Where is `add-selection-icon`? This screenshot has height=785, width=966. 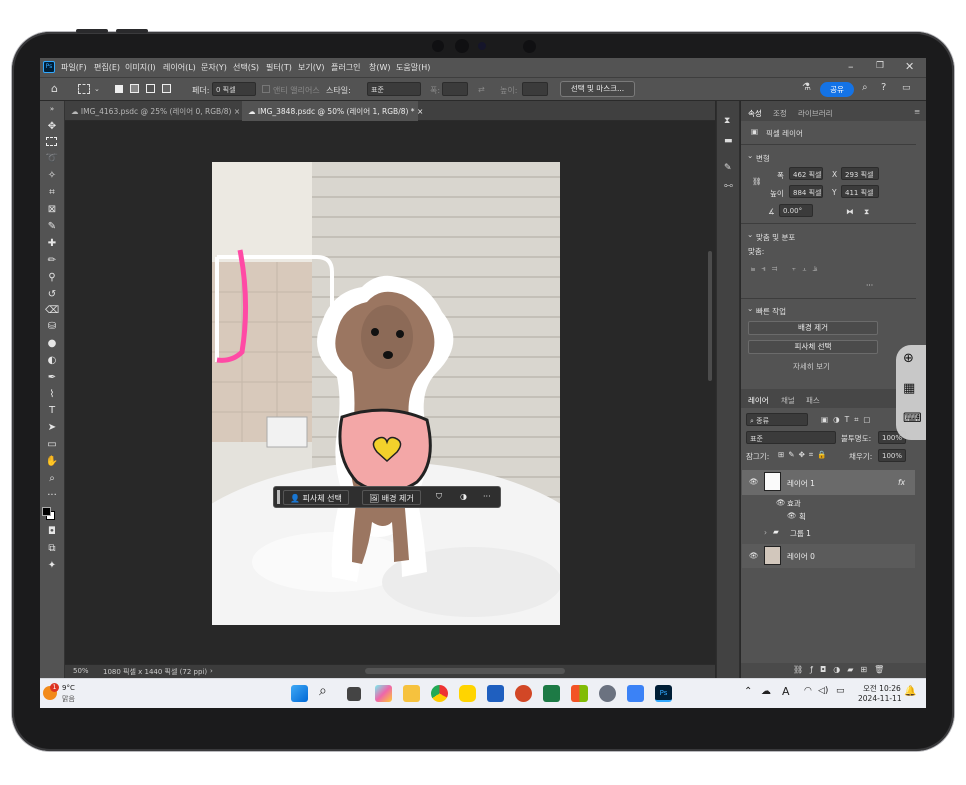
add-selection-icon is located at coordinates (134, 88).